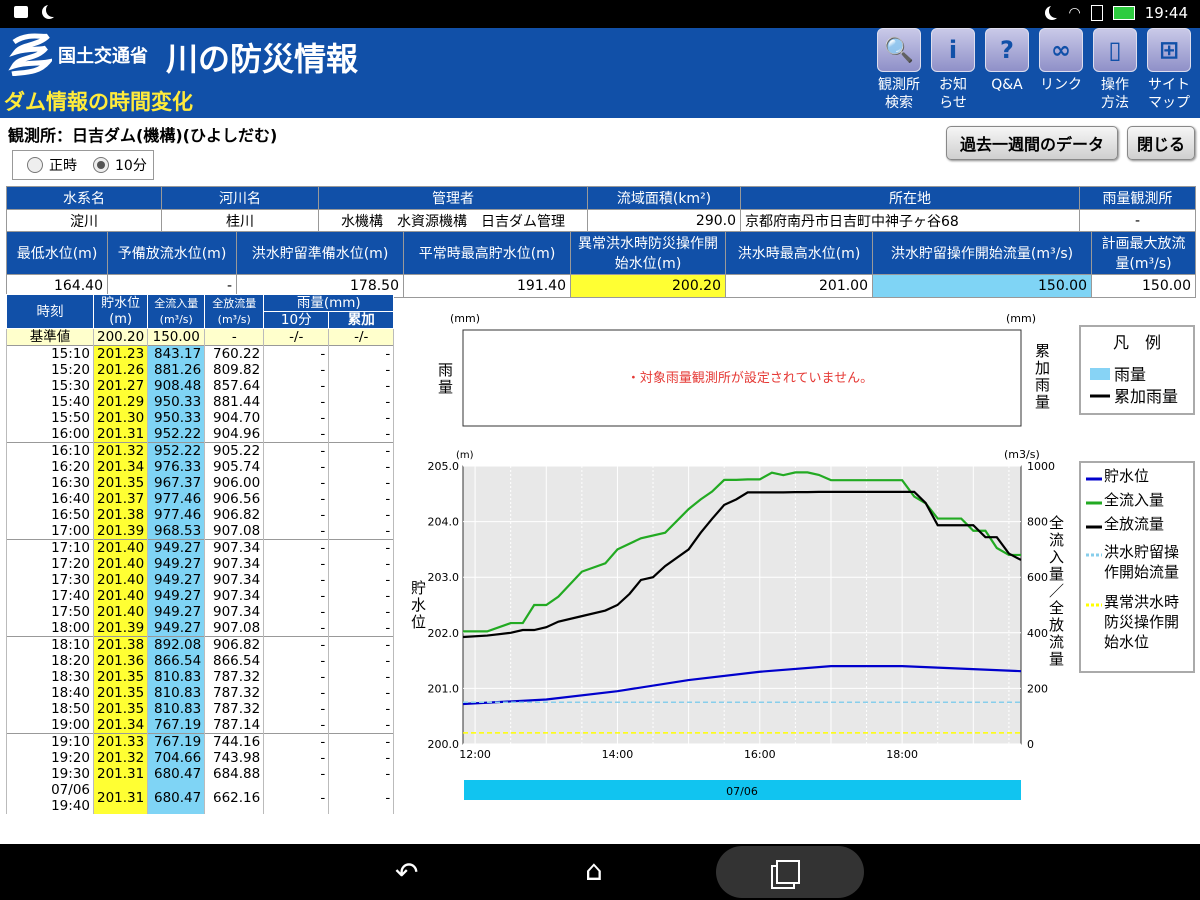  What do you see at coordinates (760, 754) in the screenshot?
I see `xtick-label: 16:00` at bounding box center [760, 754].